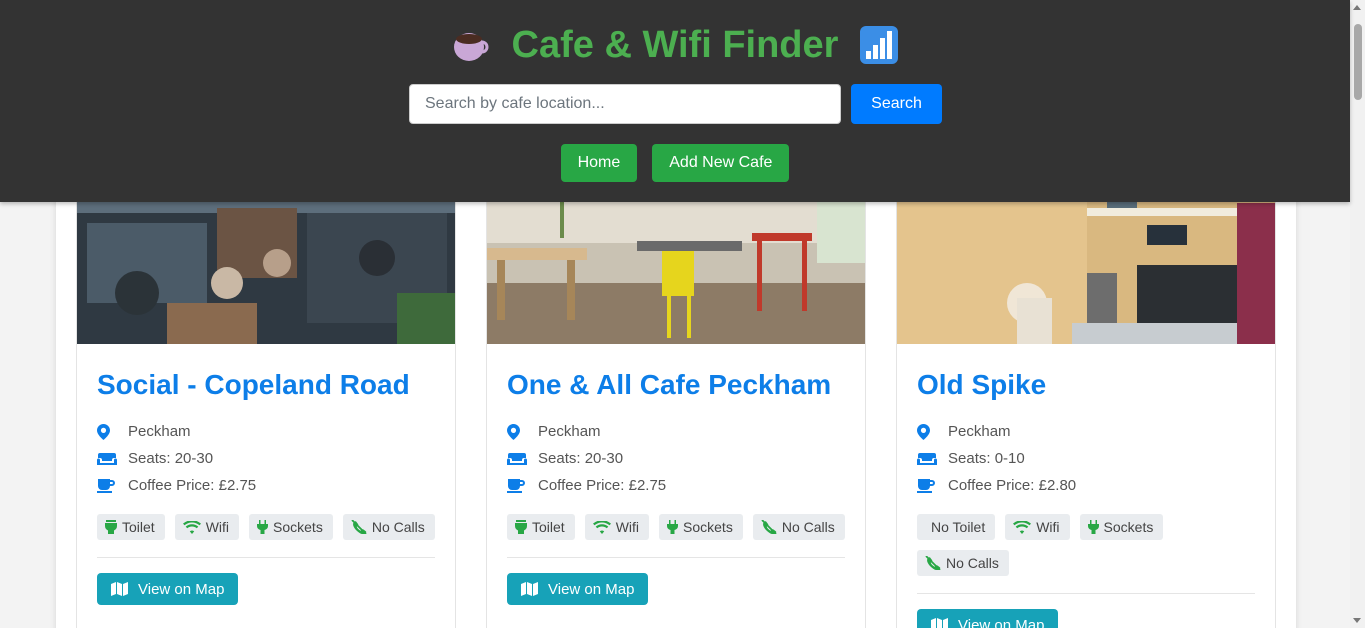 The height and width of the screenshot is (628, 1365). I want to click on add-new-cafe-button: Add New Cafe, so click(721, 163).